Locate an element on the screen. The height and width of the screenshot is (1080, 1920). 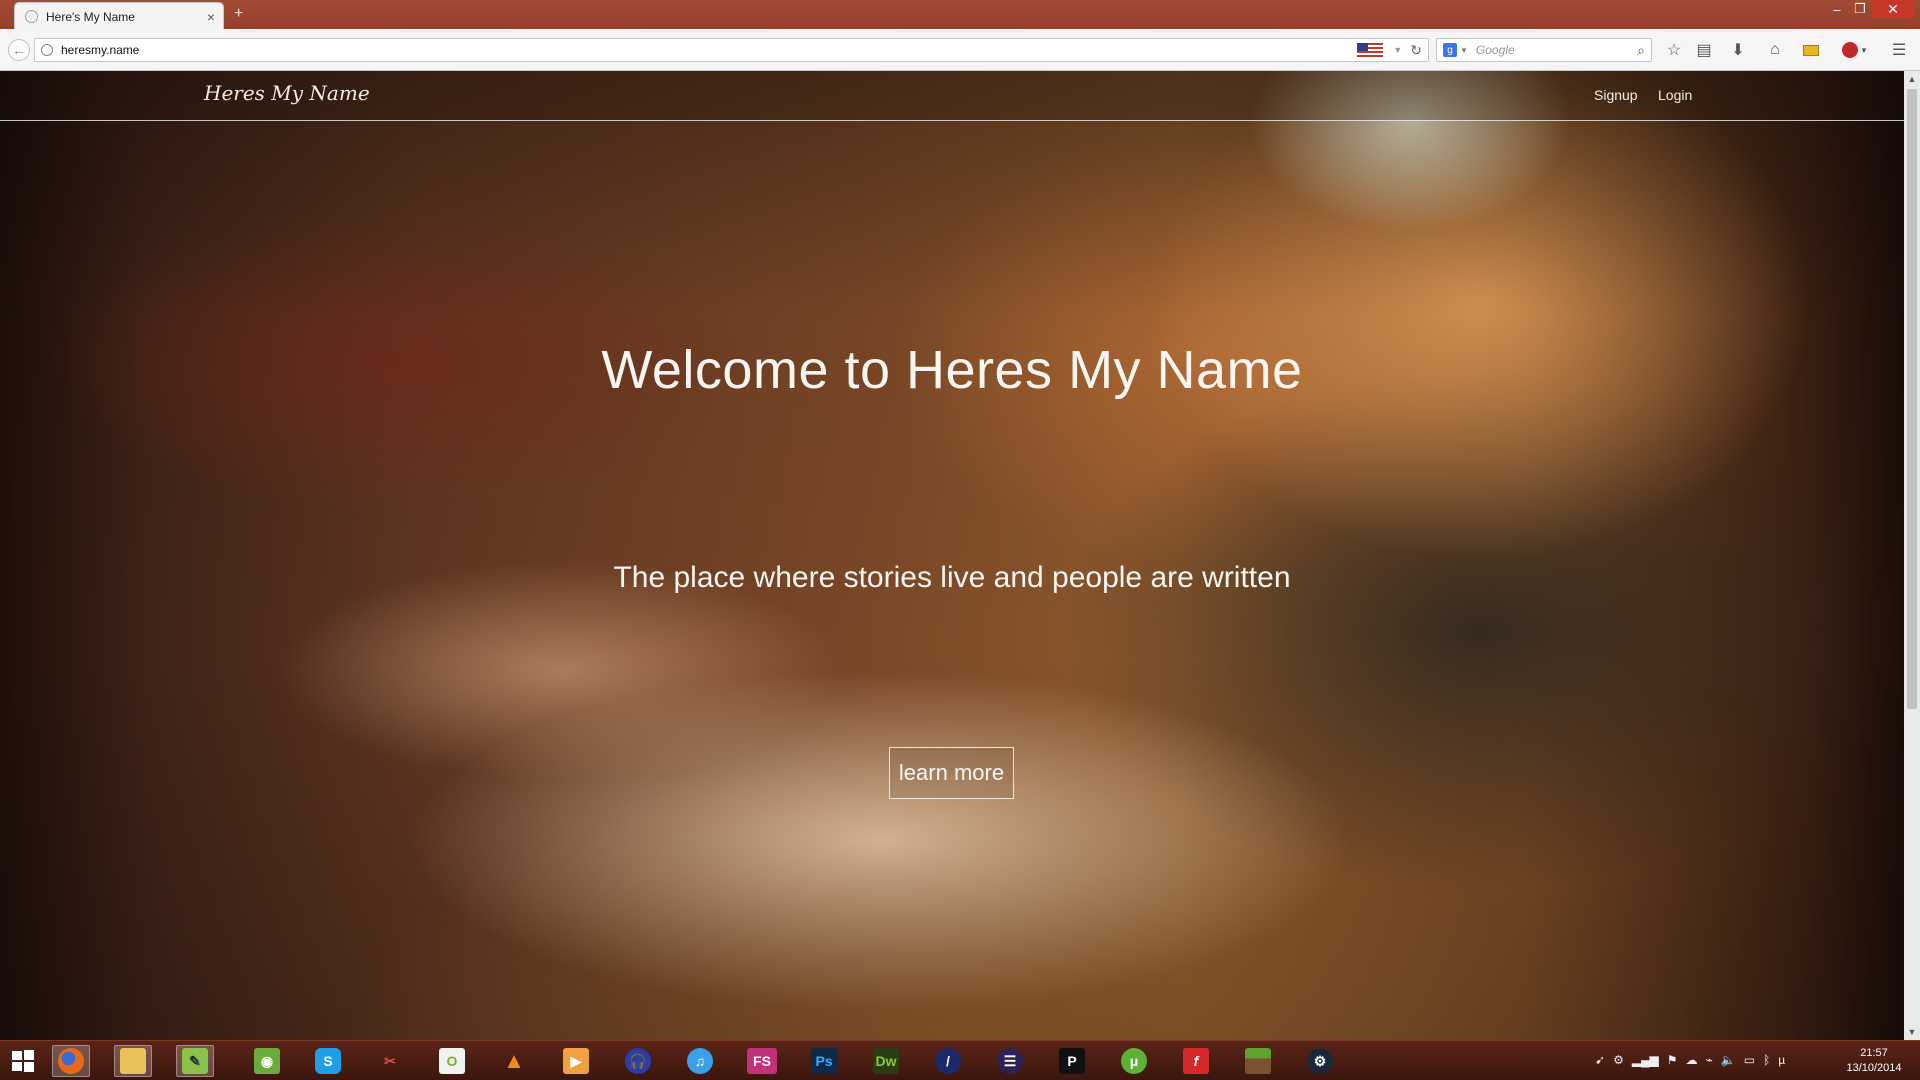
folder-icon is located at coordinates (133, 1061).